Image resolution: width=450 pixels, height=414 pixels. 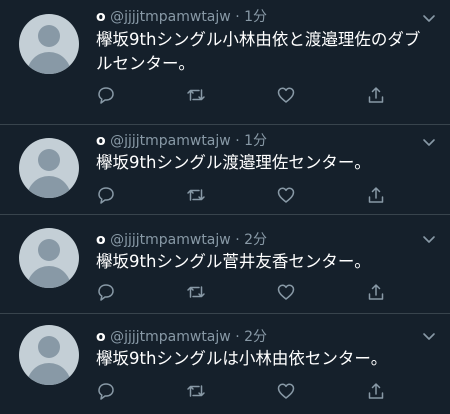 What do you see at coordinates (258, 51) in the screenshot?
I see `tweet-text: 欅坂9thシングル小林由依と渡邉理佐のダブルセンター。` at bounding box center [258, 51].